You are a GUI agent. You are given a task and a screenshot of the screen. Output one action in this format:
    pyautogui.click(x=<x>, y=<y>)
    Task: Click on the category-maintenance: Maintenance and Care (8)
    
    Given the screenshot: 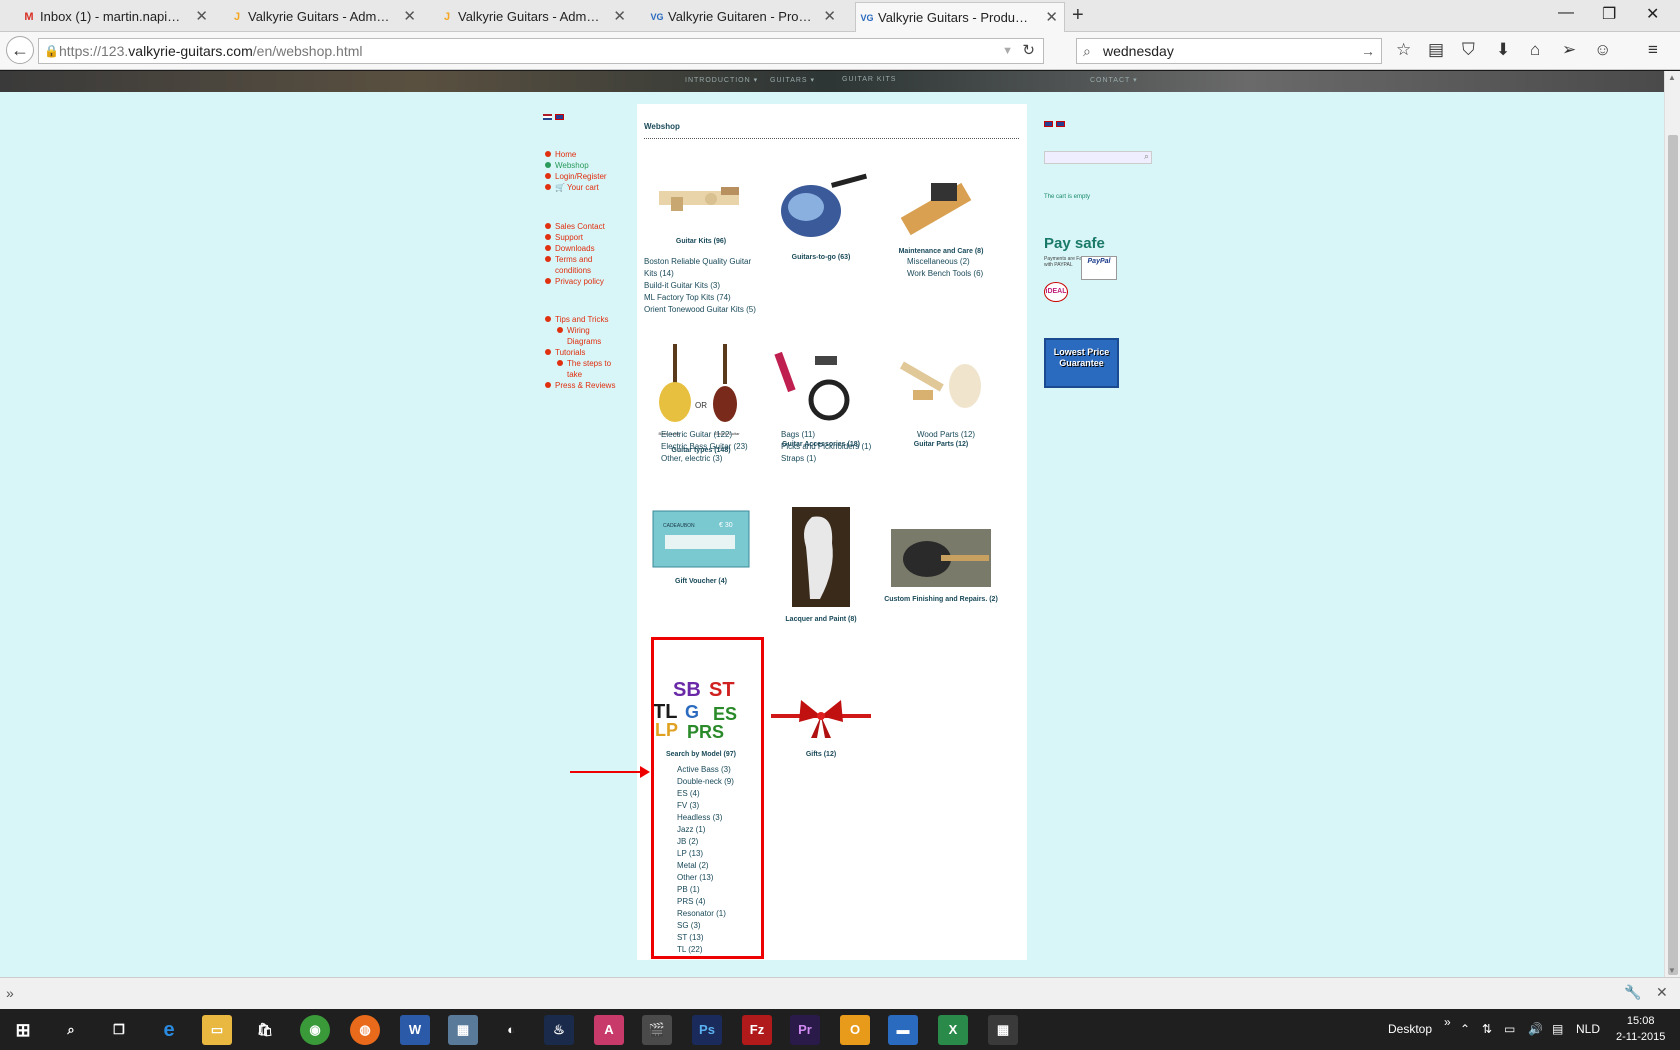 What is the action you would take?
    pyautogui.click(x=941, y=212)
    